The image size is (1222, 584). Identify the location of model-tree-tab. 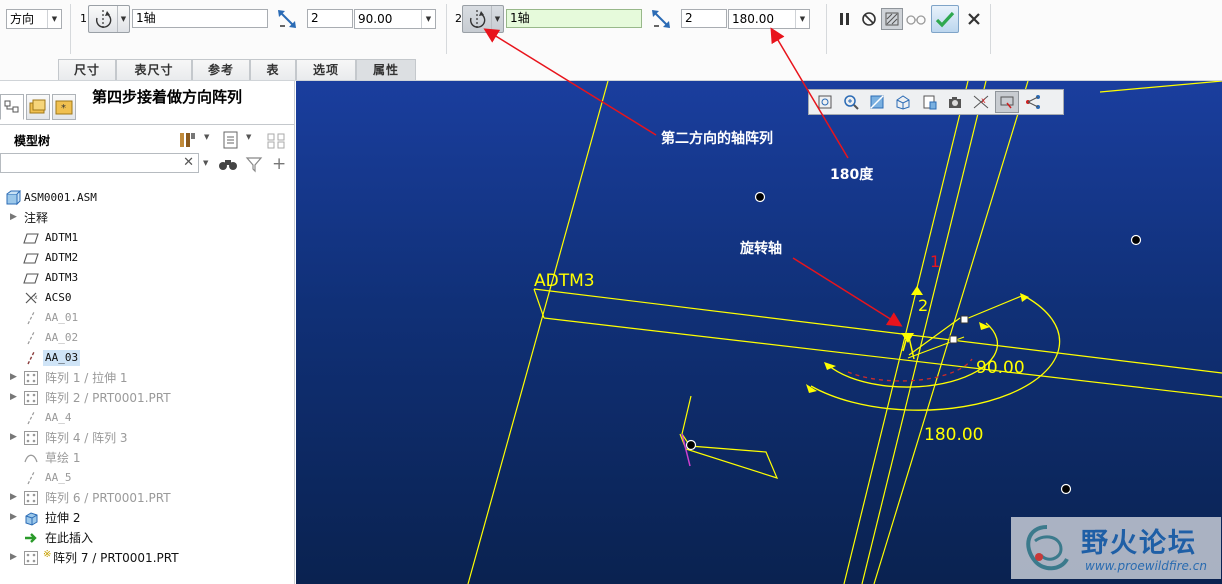
(12, 107).